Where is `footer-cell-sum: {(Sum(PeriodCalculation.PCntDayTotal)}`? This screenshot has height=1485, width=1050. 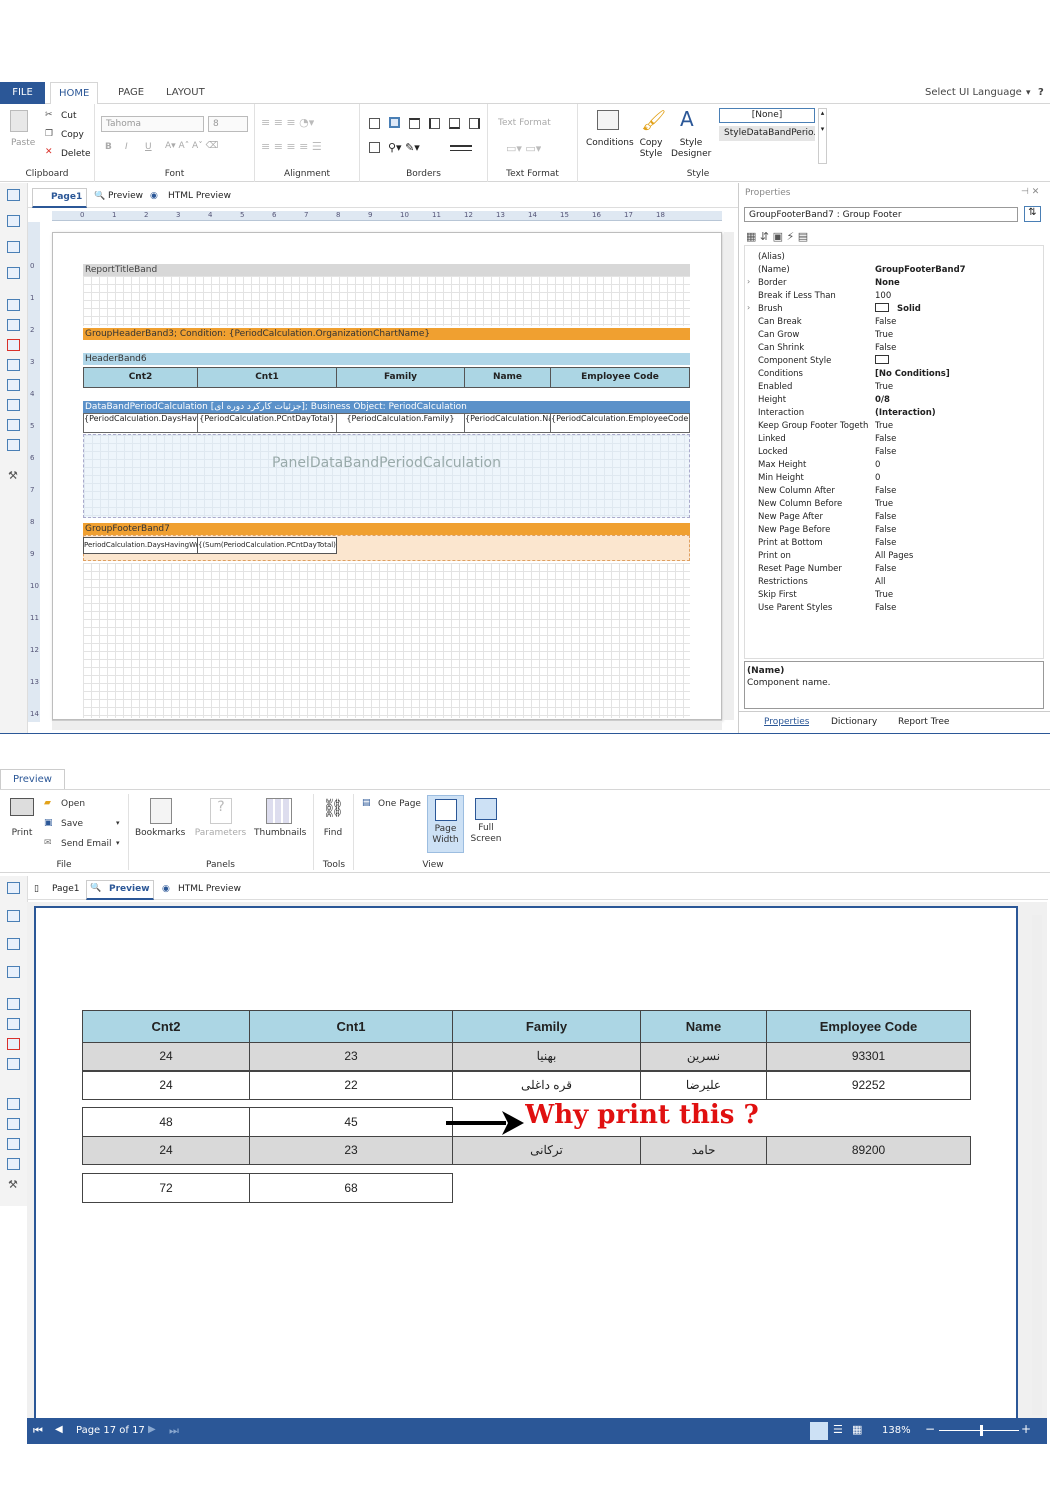
footer-cell-sum: {(Sum(PeriodCalculation.PCntDayTotal)} is located at coordinates (267, 545).